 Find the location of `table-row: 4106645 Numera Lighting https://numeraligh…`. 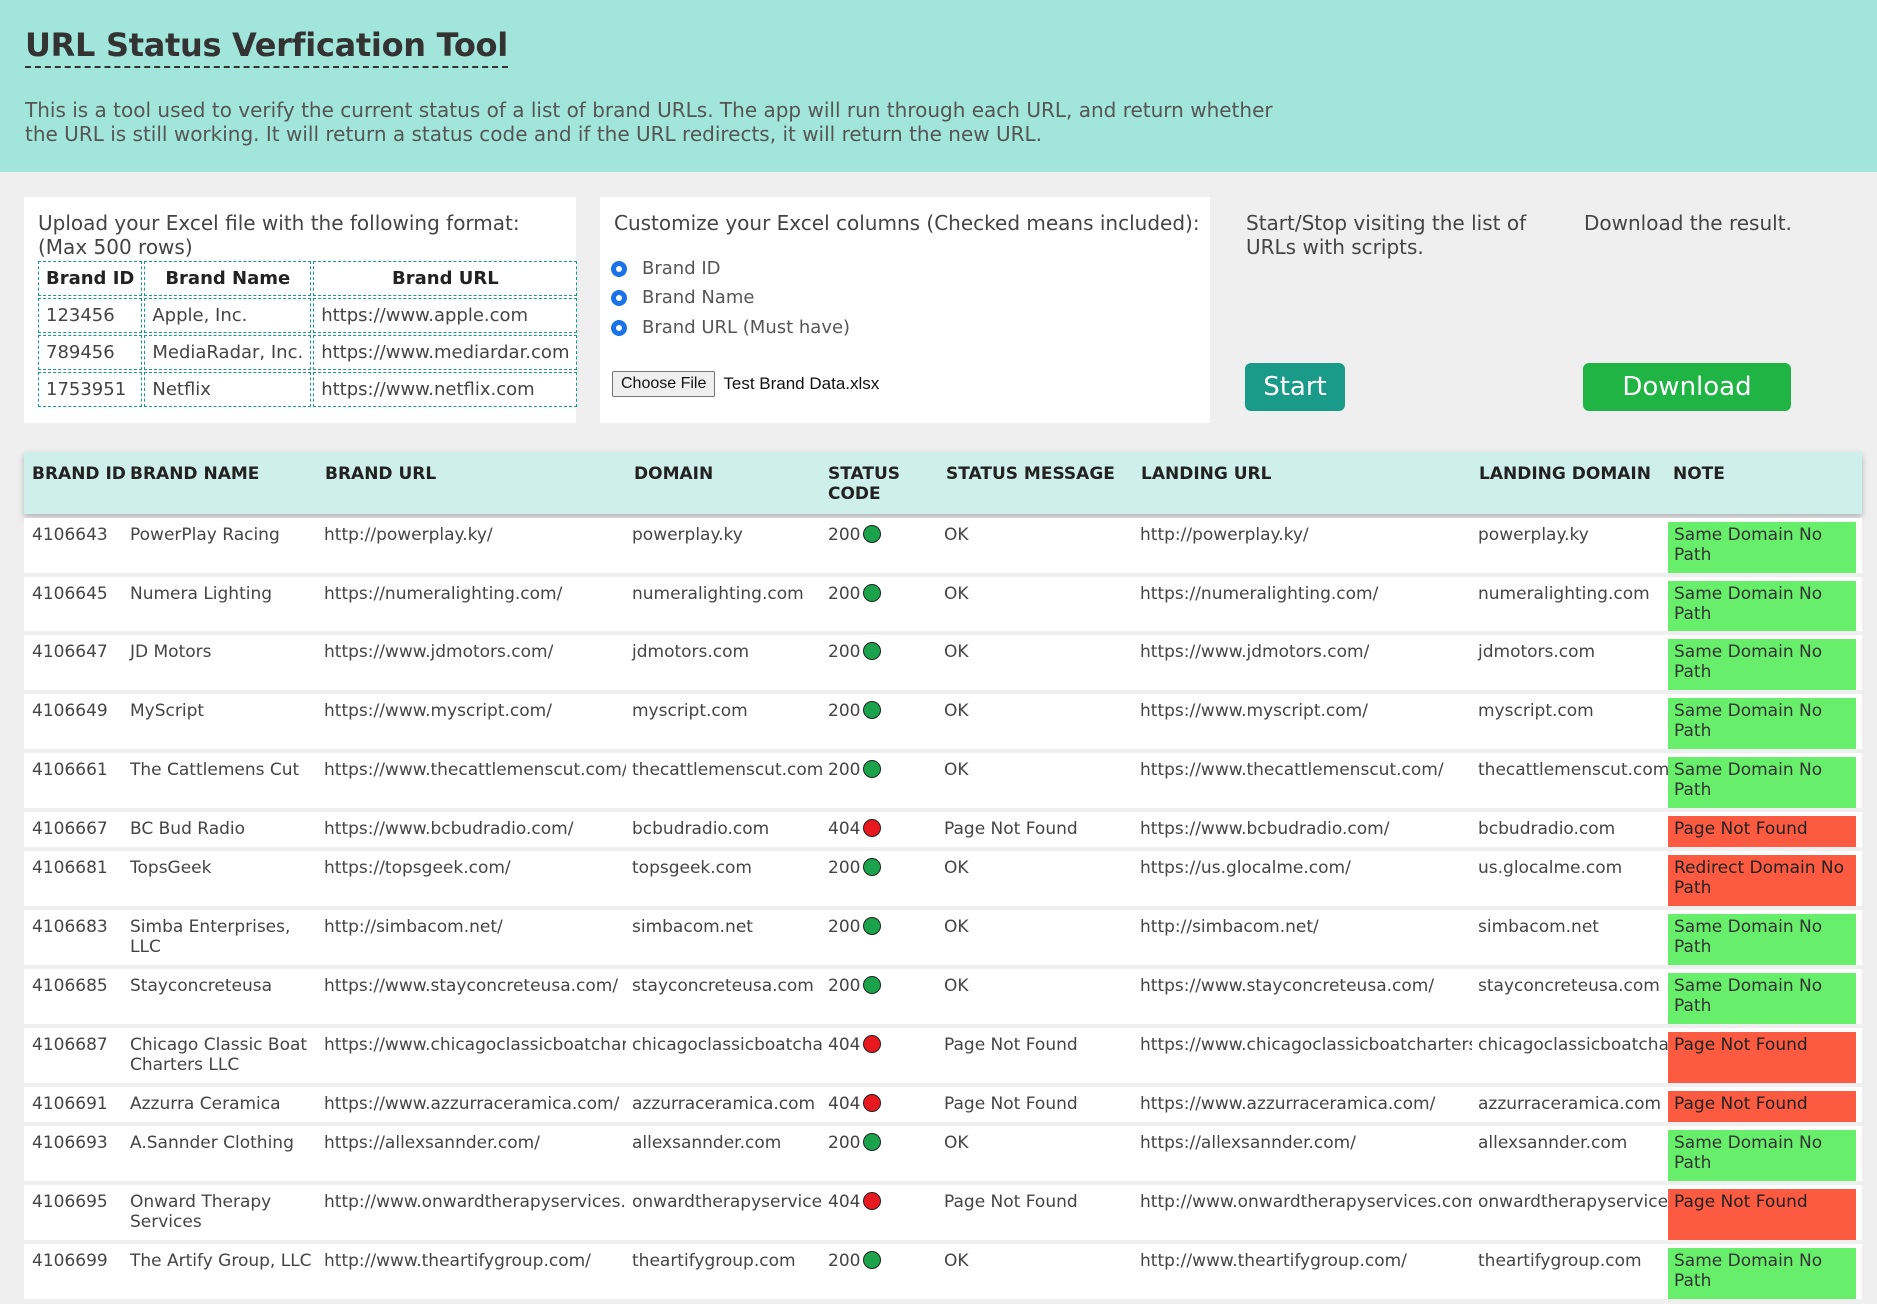

table-row: 4106645 Numera Lighting https://numeraligh… is located at coordinates (943, 604).